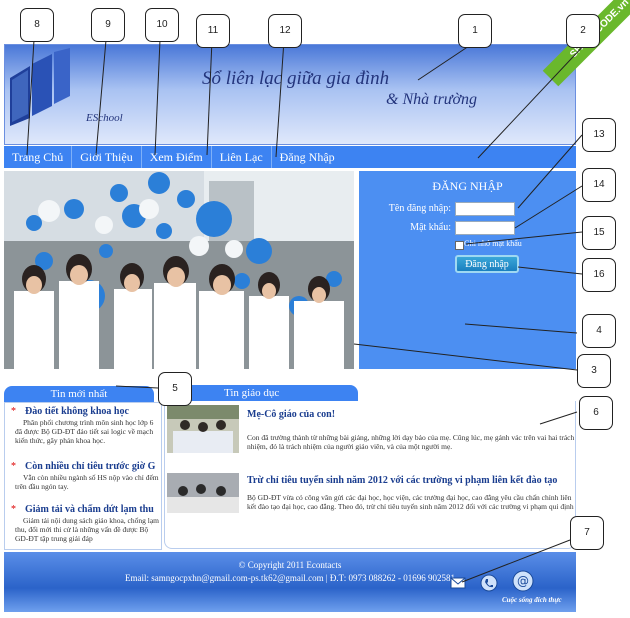  I want to click on callout-15: 15, so click(599, 233).